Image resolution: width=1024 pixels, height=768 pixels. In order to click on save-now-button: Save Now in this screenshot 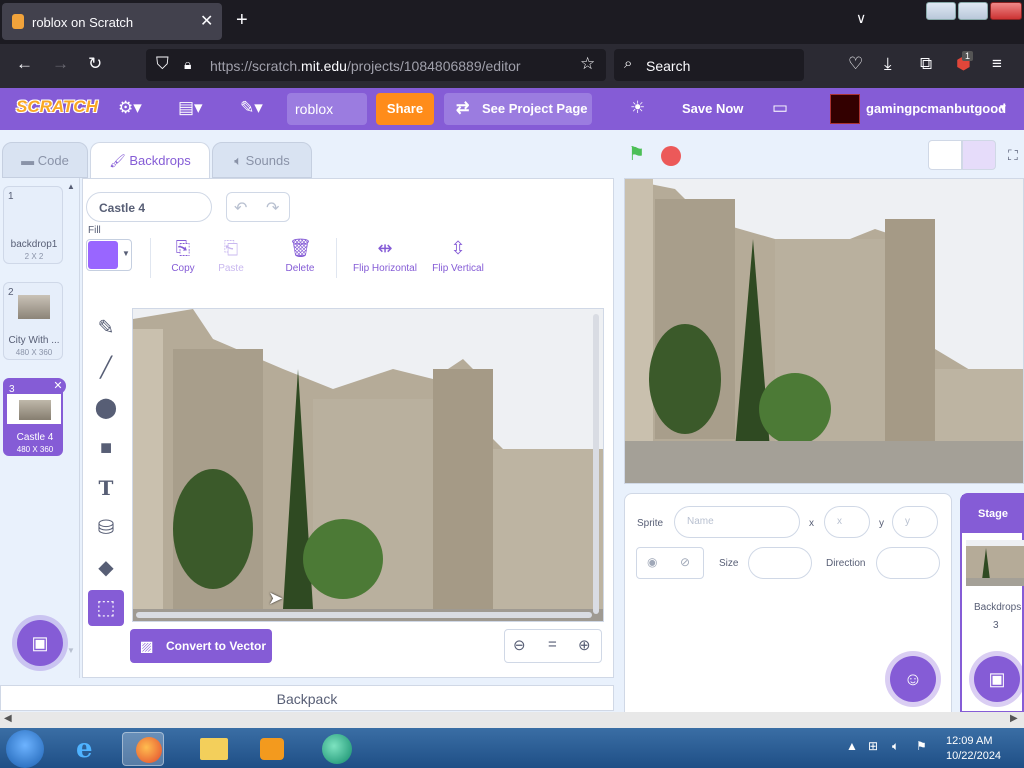, I will do `click(712, 108)`.